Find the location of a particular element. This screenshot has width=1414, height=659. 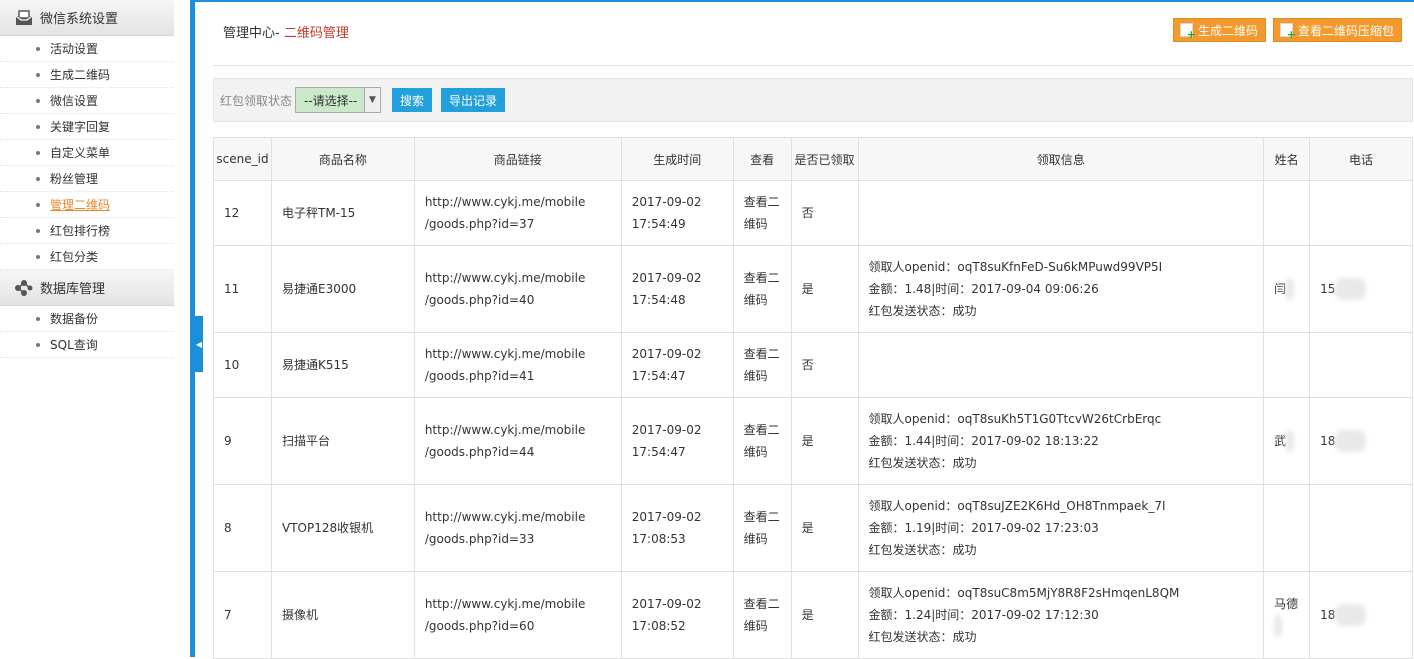

scene-id: 7 is located at coordinates (228, 615).